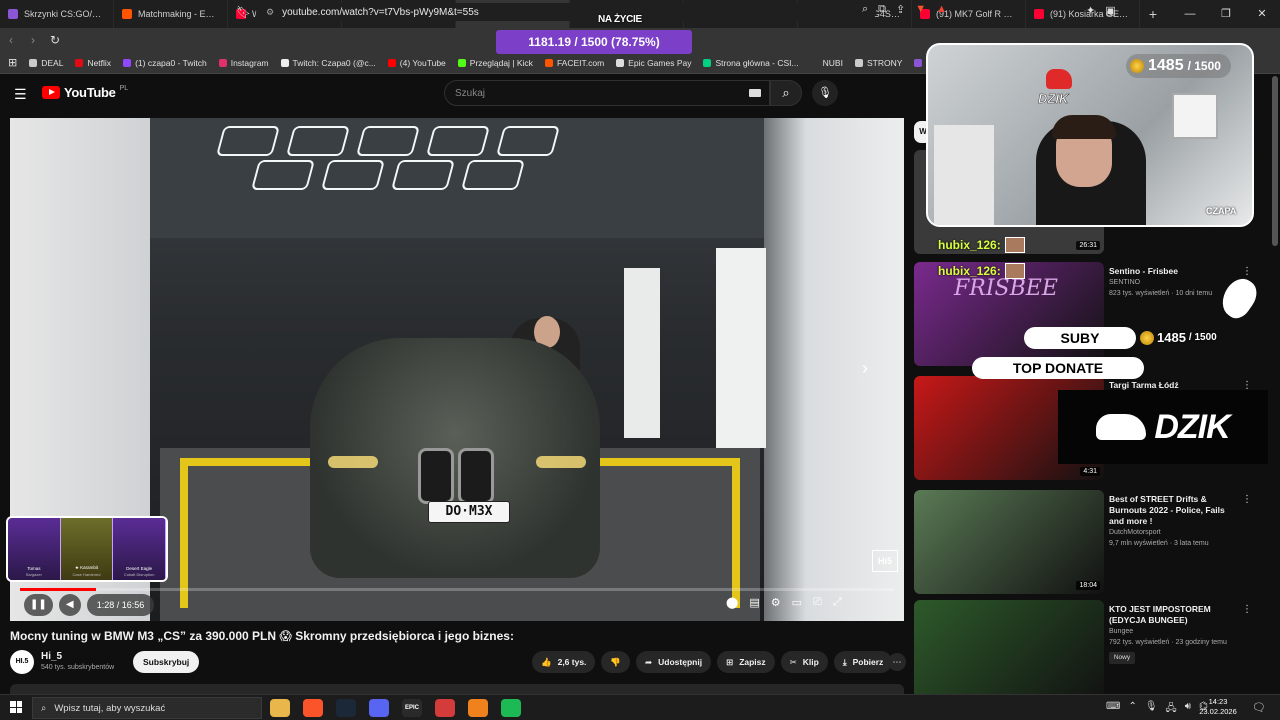 Image resolution: width=1280 pixels, height=720 pixels. I want to click on epic-games-app: EPIC, so click(412, 708).